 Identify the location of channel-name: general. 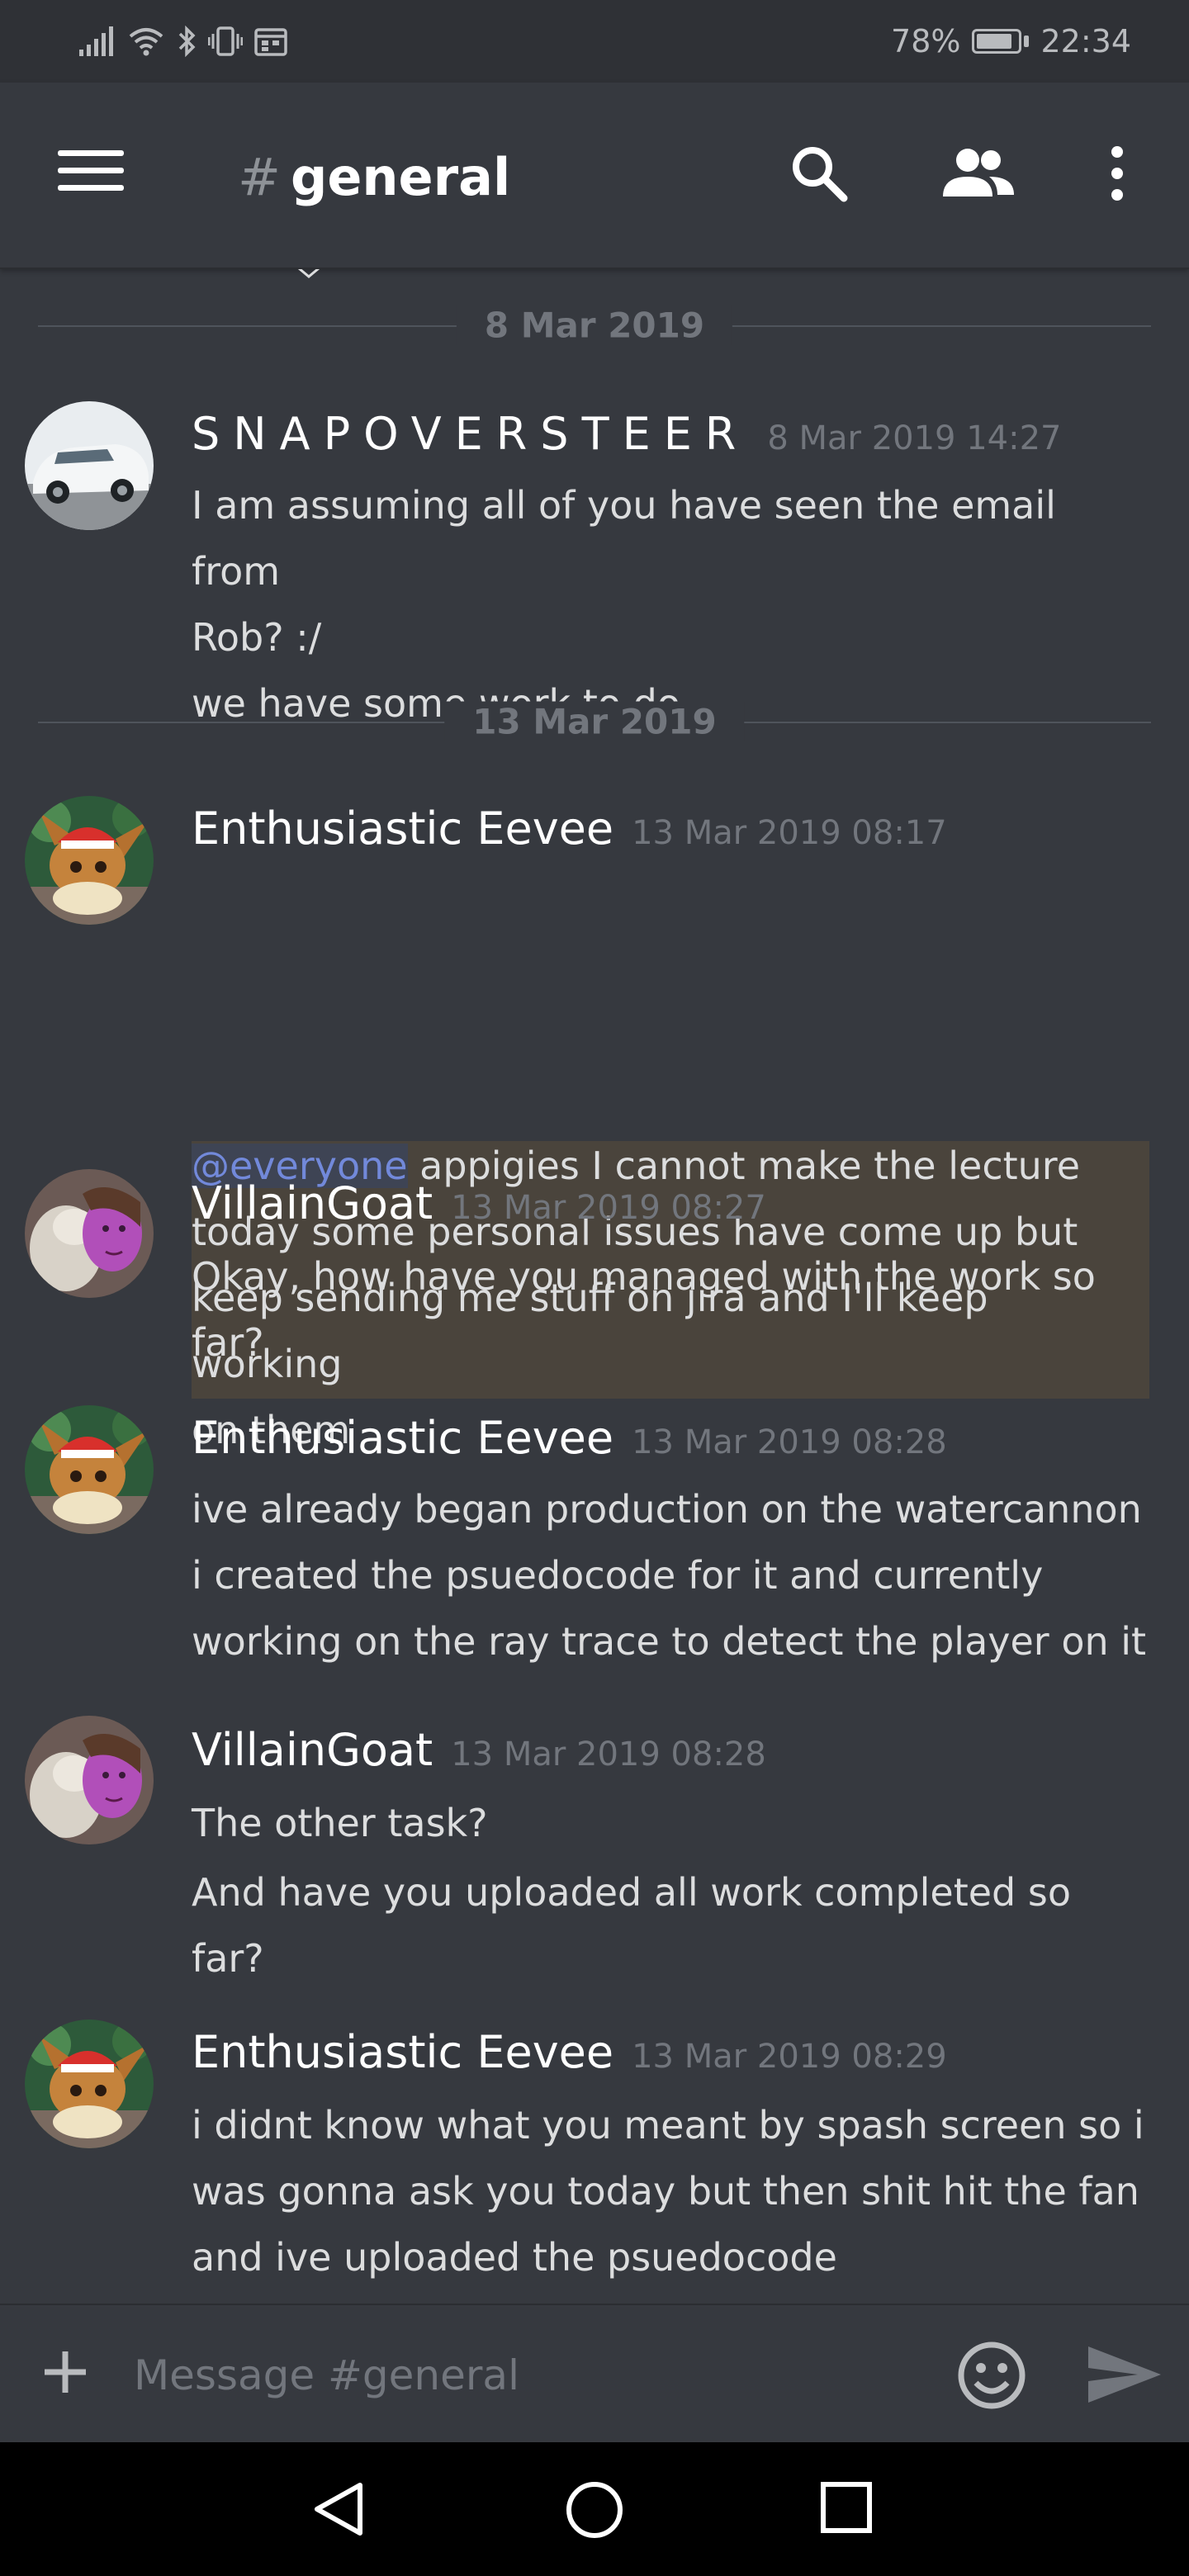
(400, 177).